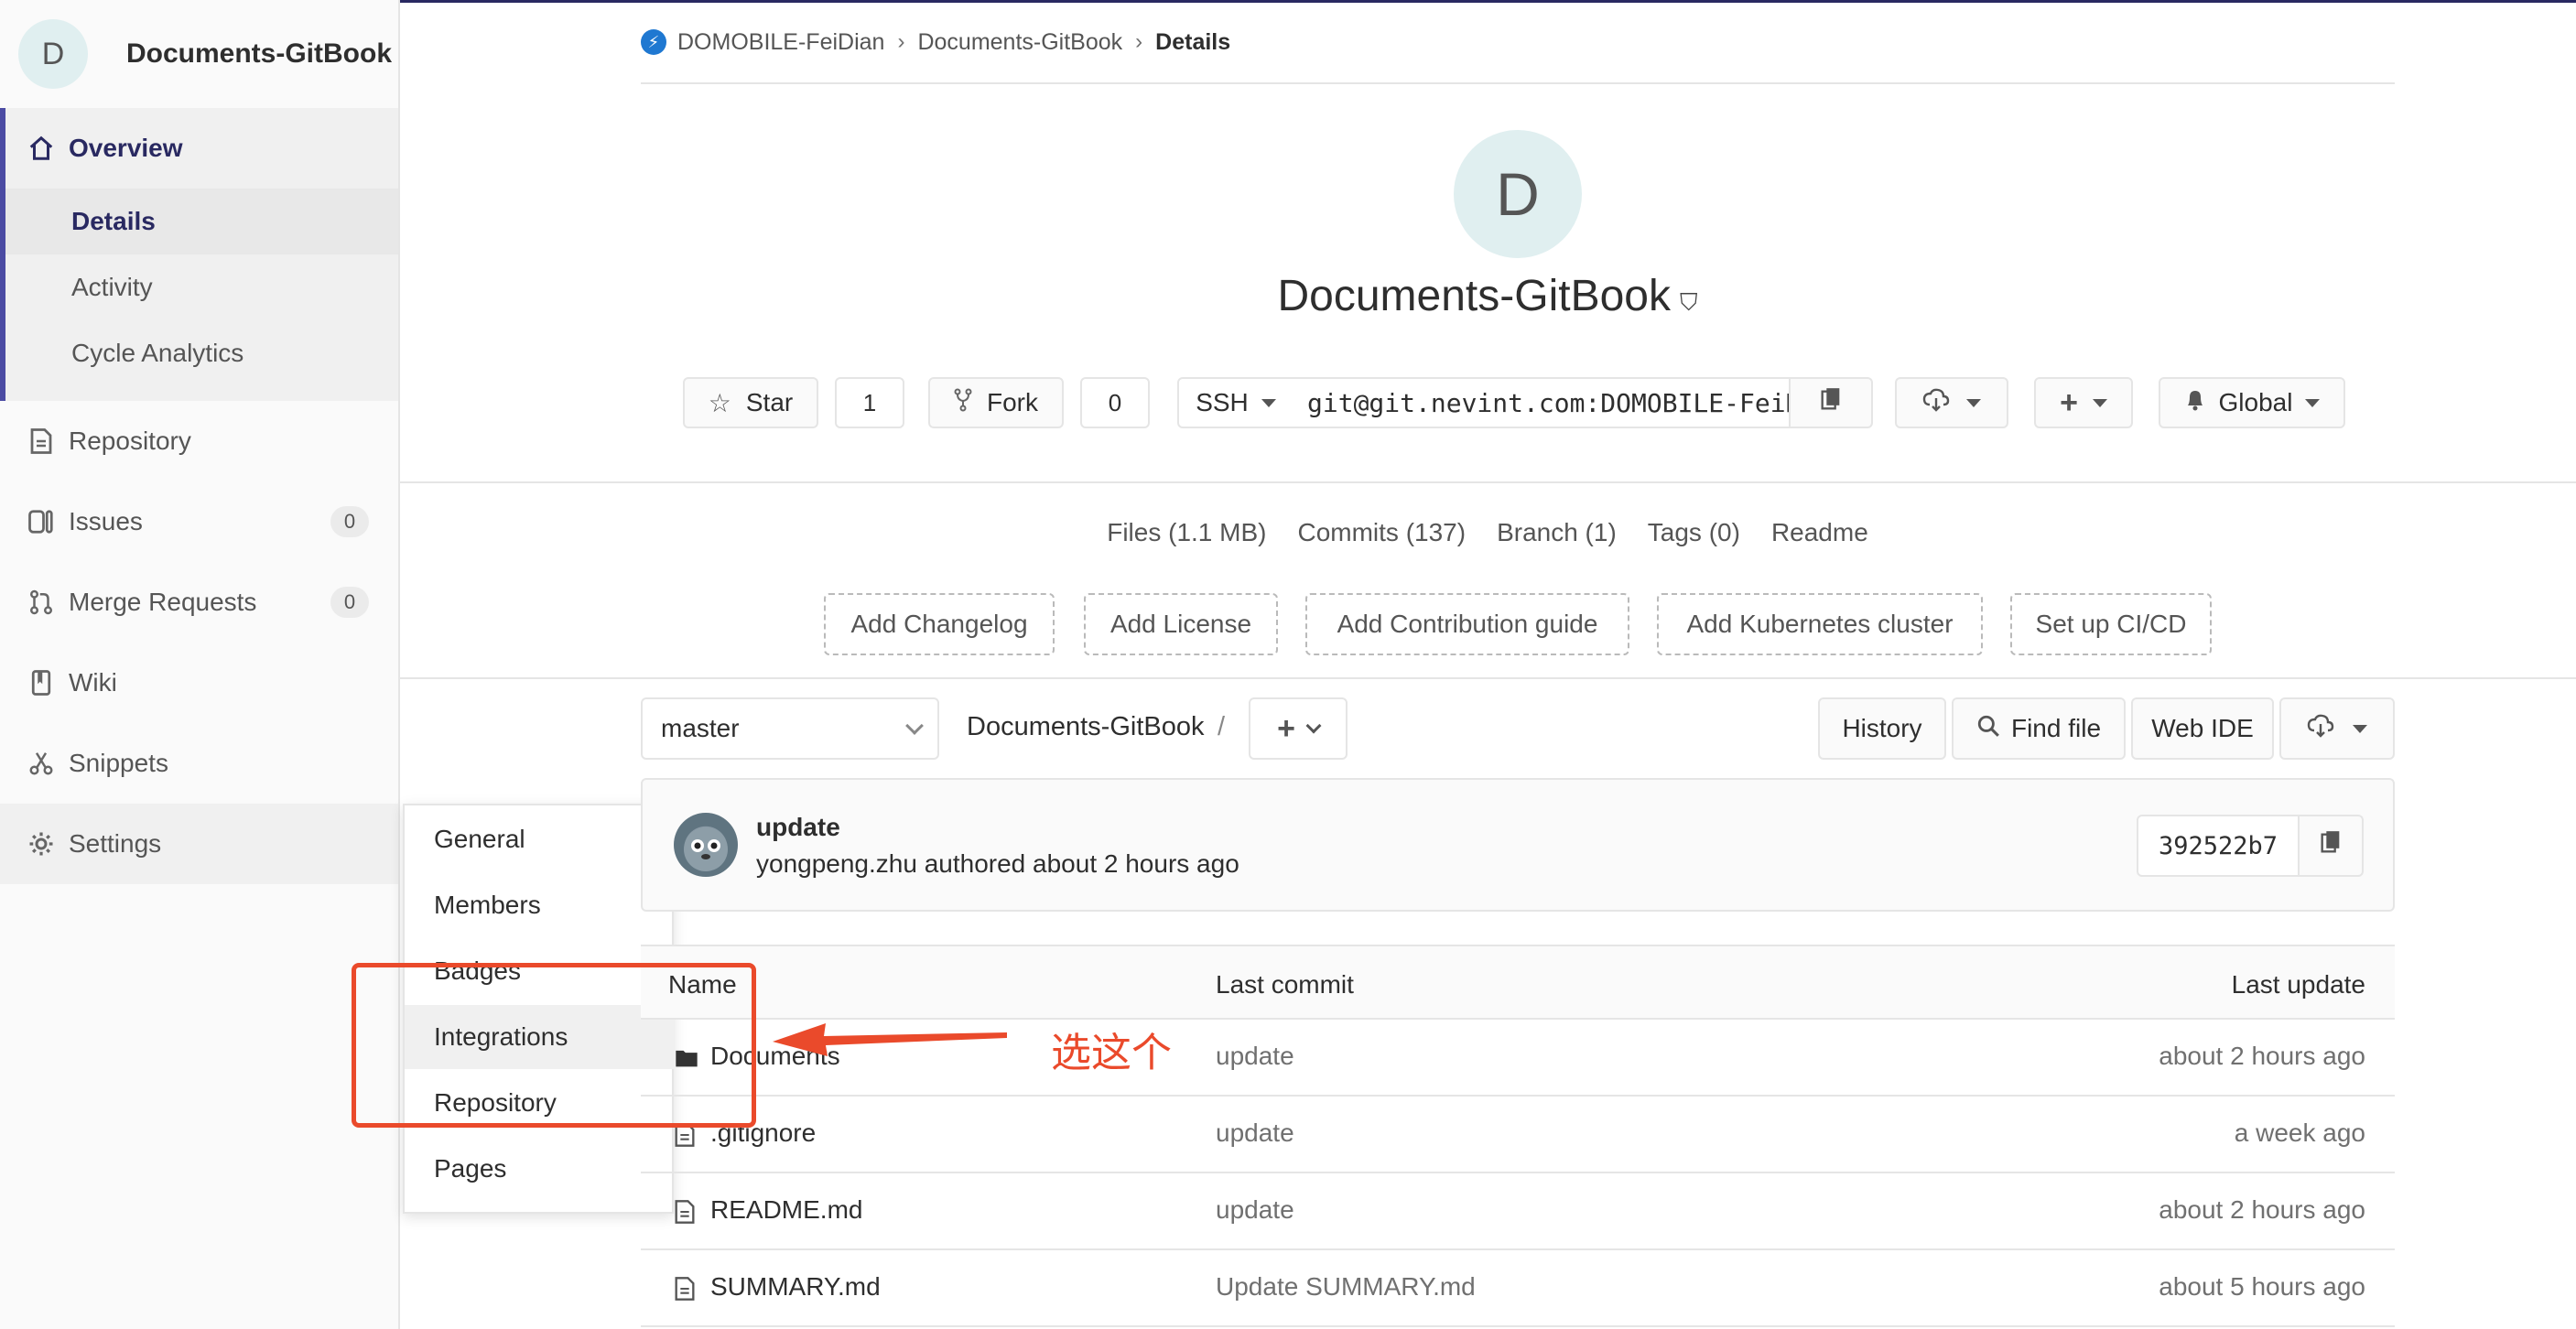  Describe the element at coordinates (870, 402) in the screenshot. I see `star-count: 1` at that location.